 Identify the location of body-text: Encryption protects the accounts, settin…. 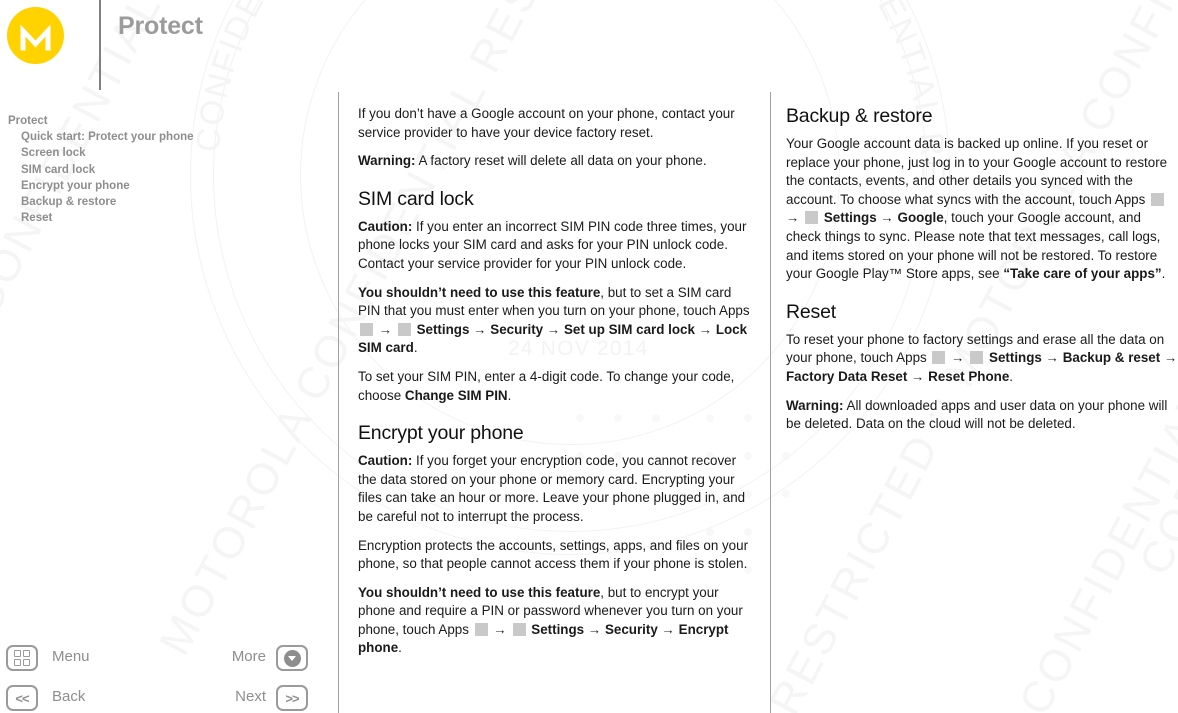
(553, 554).